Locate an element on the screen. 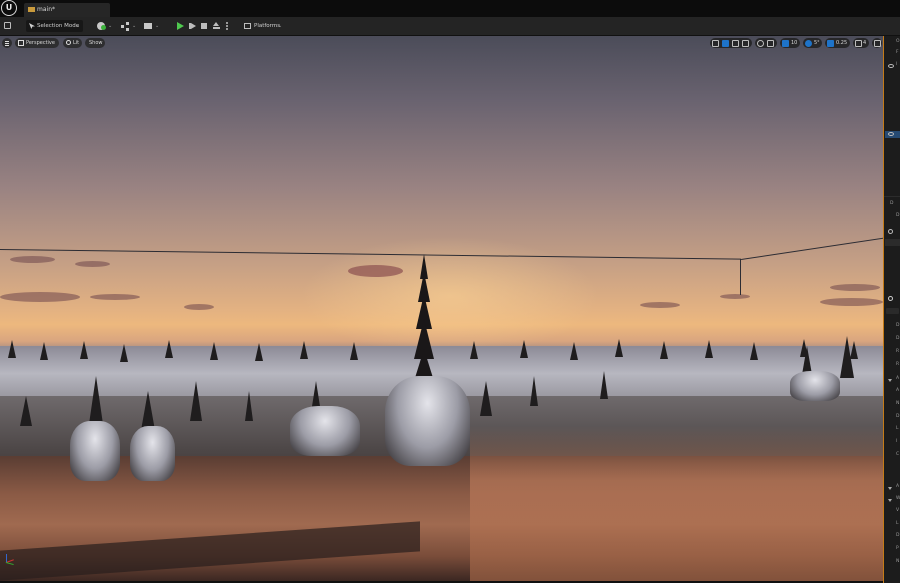  details-component-row is located at coordinates (892, 242).